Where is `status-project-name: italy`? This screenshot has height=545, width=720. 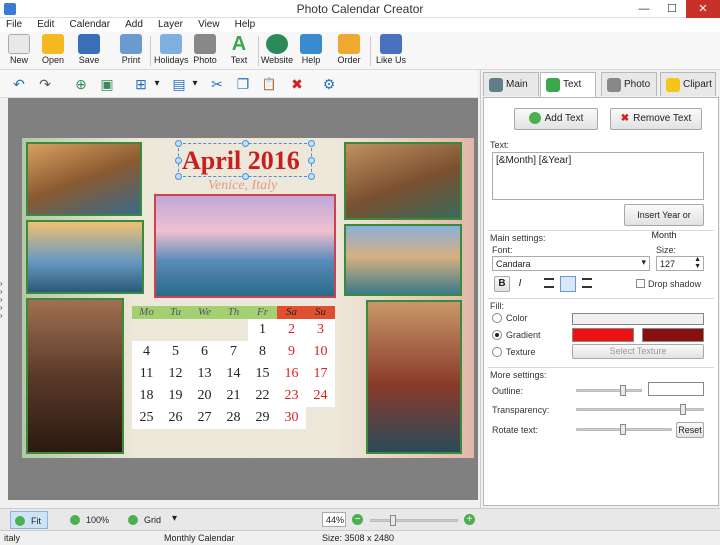 status-project-name: italy is located at coordinates (12, 538).